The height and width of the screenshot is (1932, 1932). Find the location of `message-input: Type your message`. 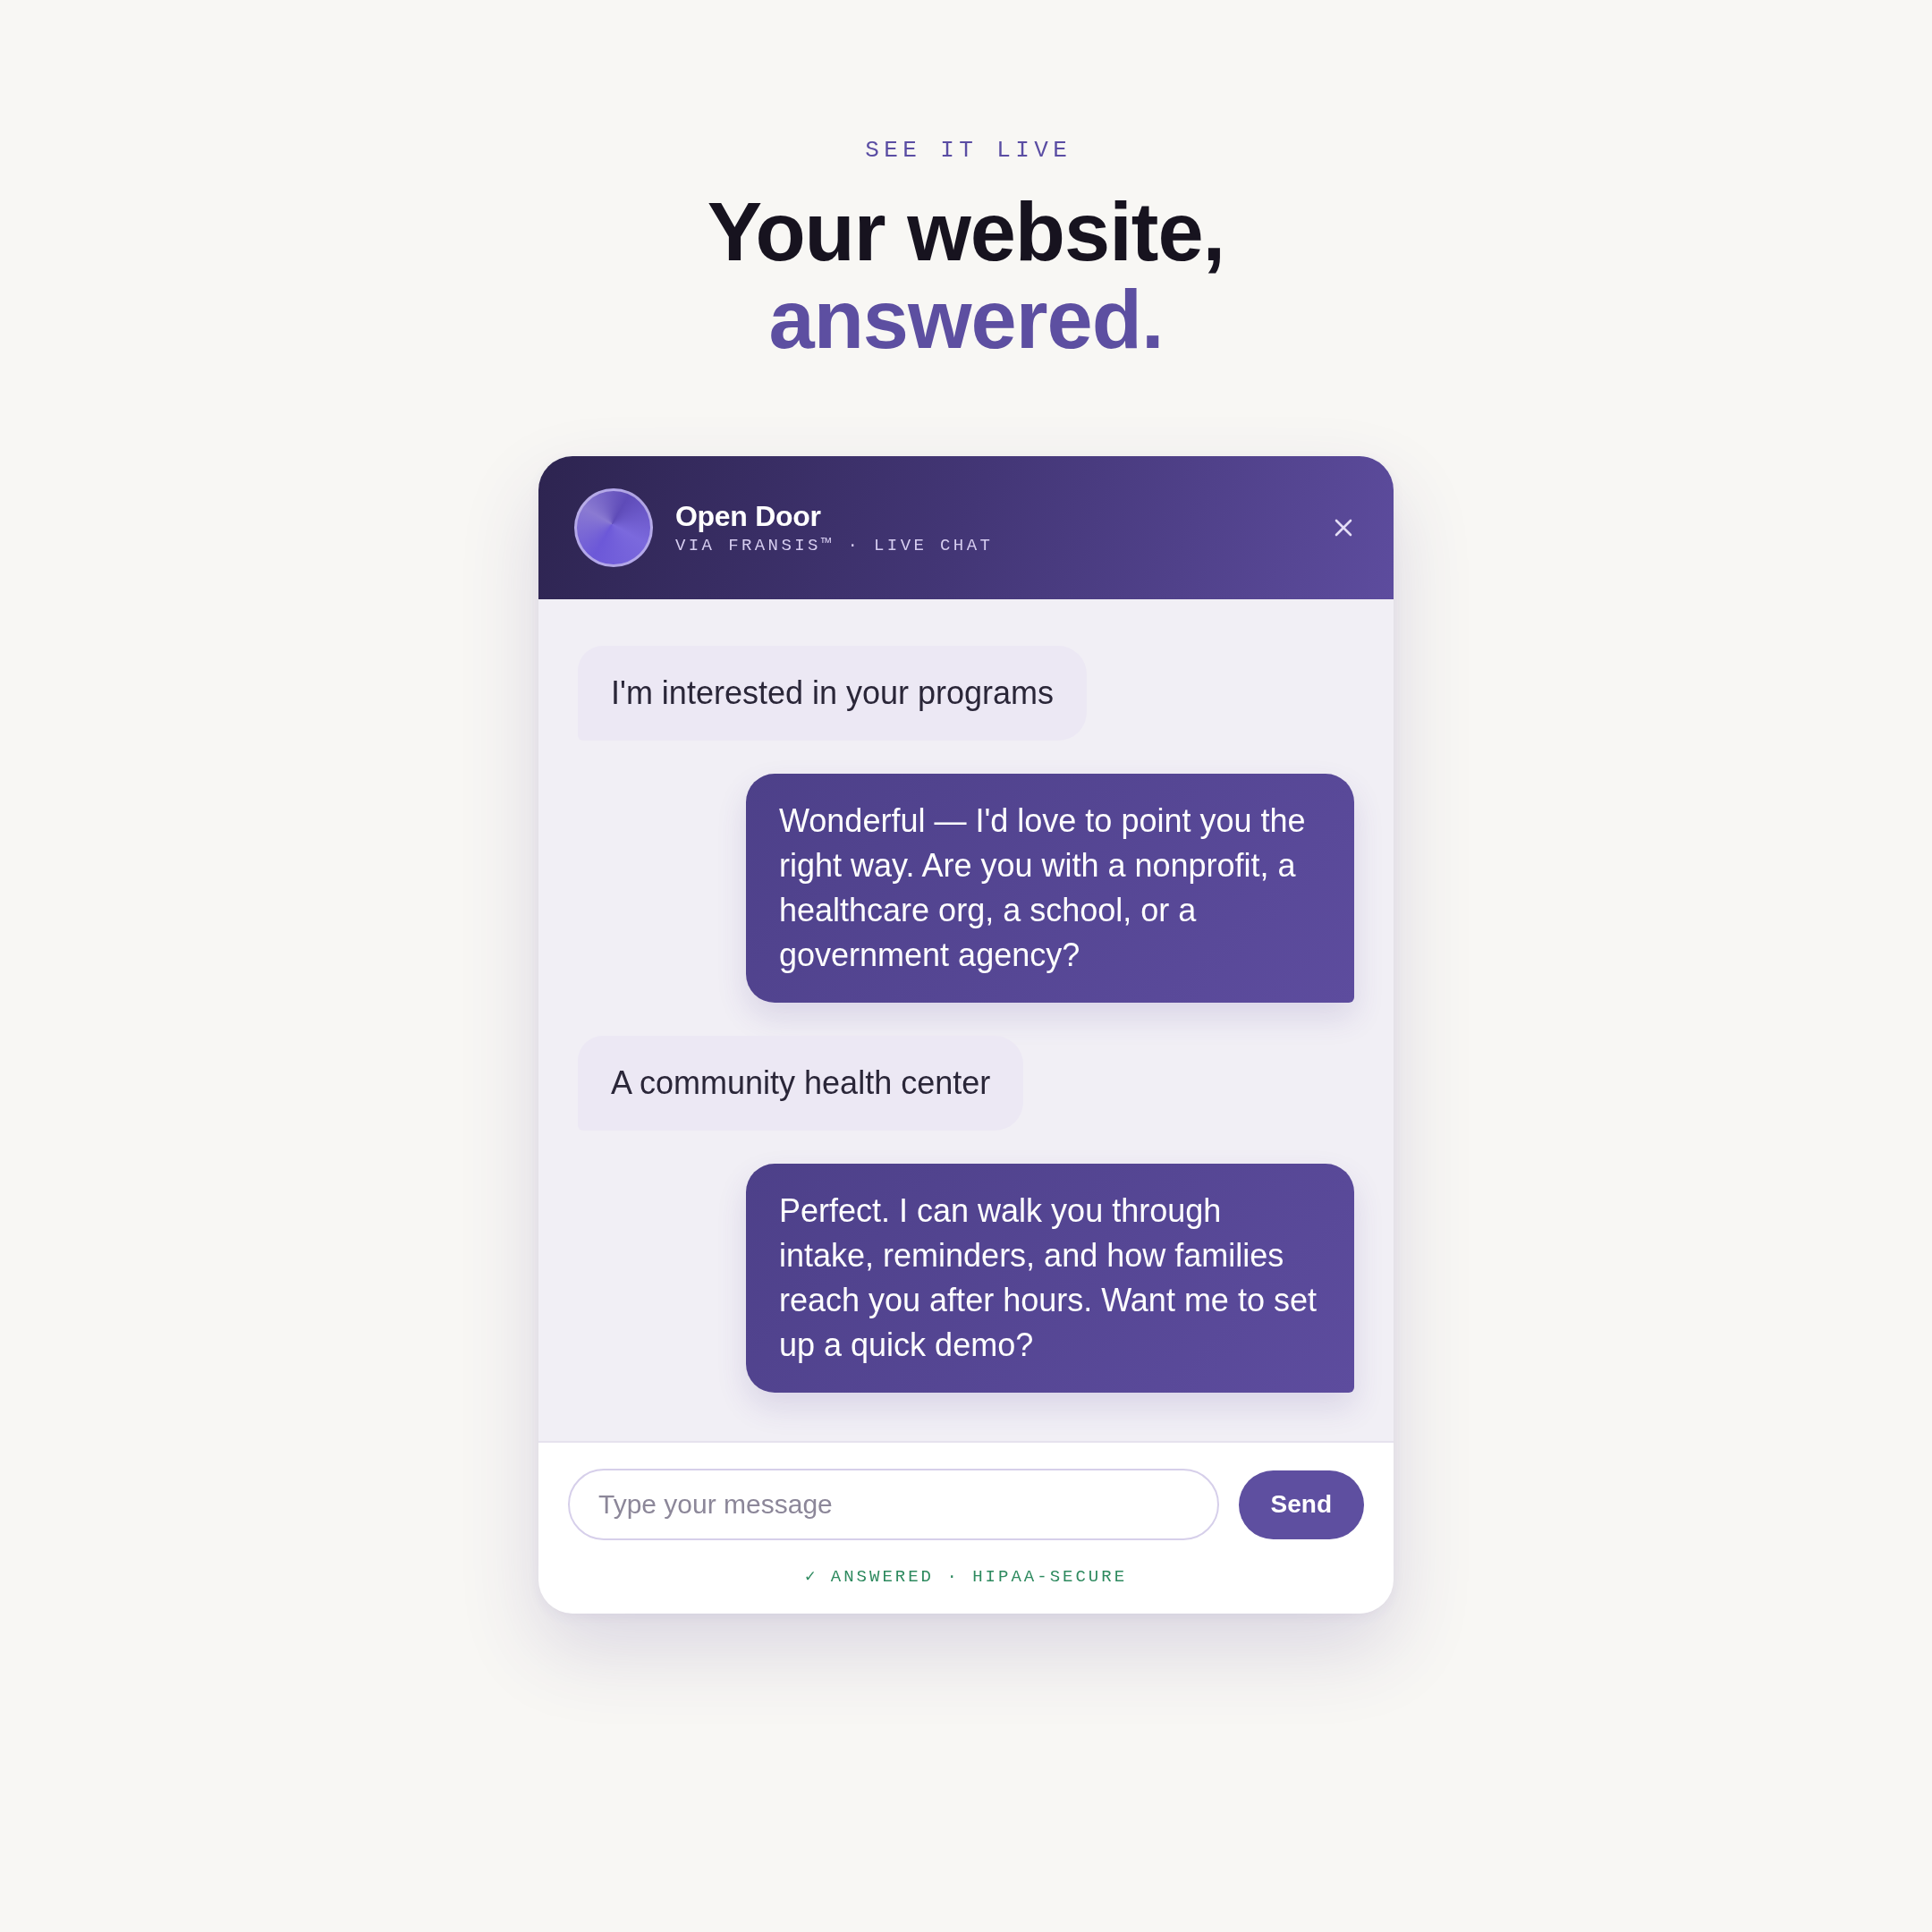

message-input: Type your message is located at coordinates (893, 1504).